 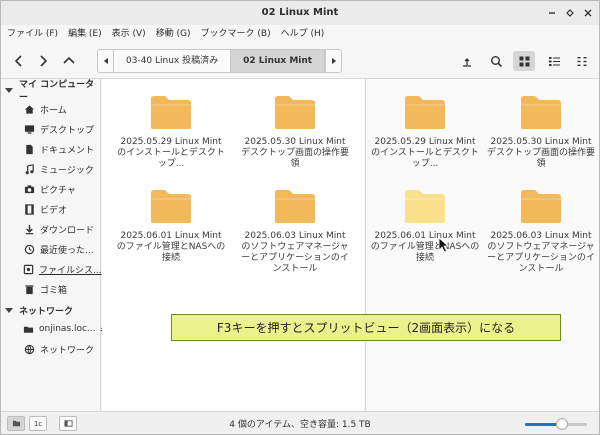 I want to click on close-icon, so click(x=588, y=13).